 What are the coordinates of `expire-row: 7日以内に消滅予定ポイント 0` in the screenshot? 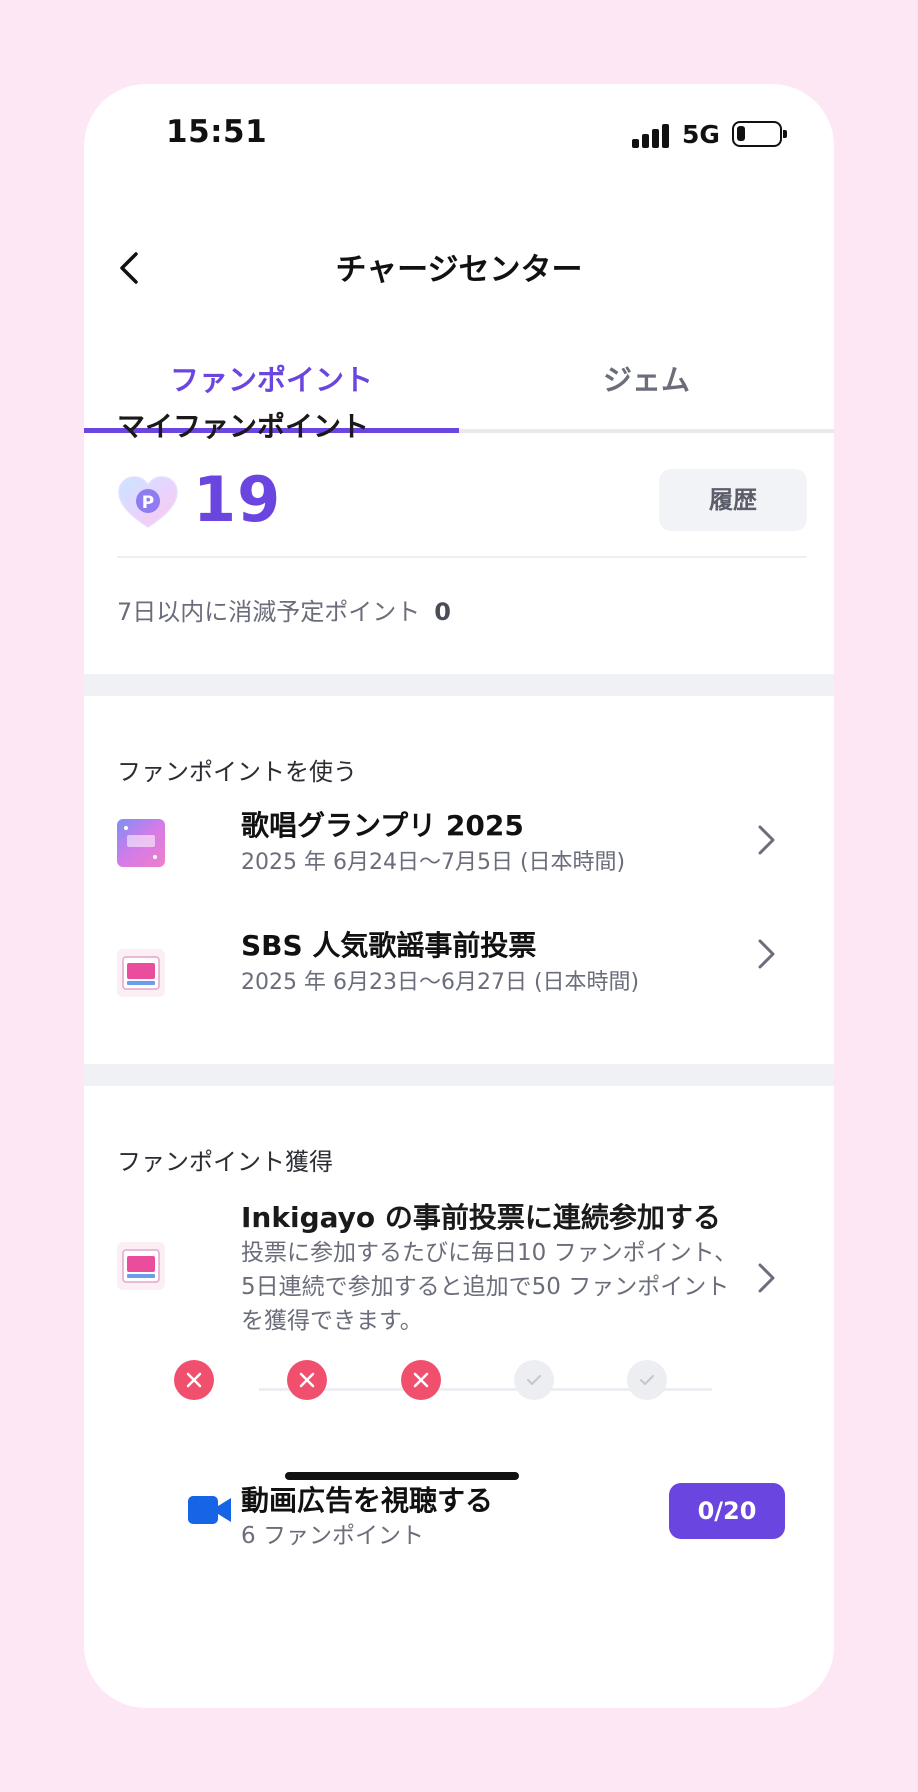 It's located at (284, 609).